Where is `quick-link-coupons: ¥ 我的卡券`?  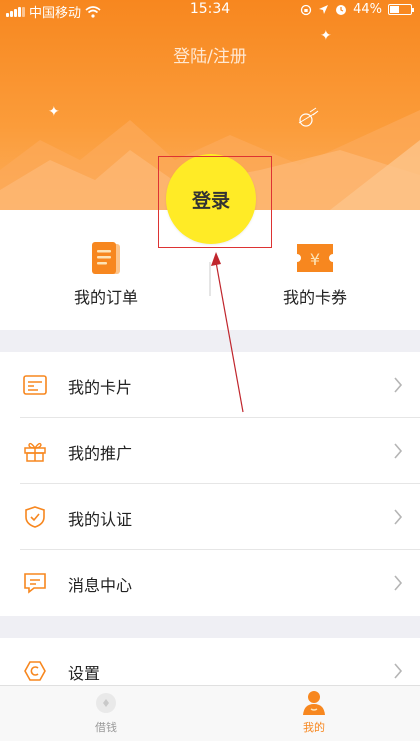
quick-link-coupons: ¥ 我的卡券 is located at coordinates (315, 274).